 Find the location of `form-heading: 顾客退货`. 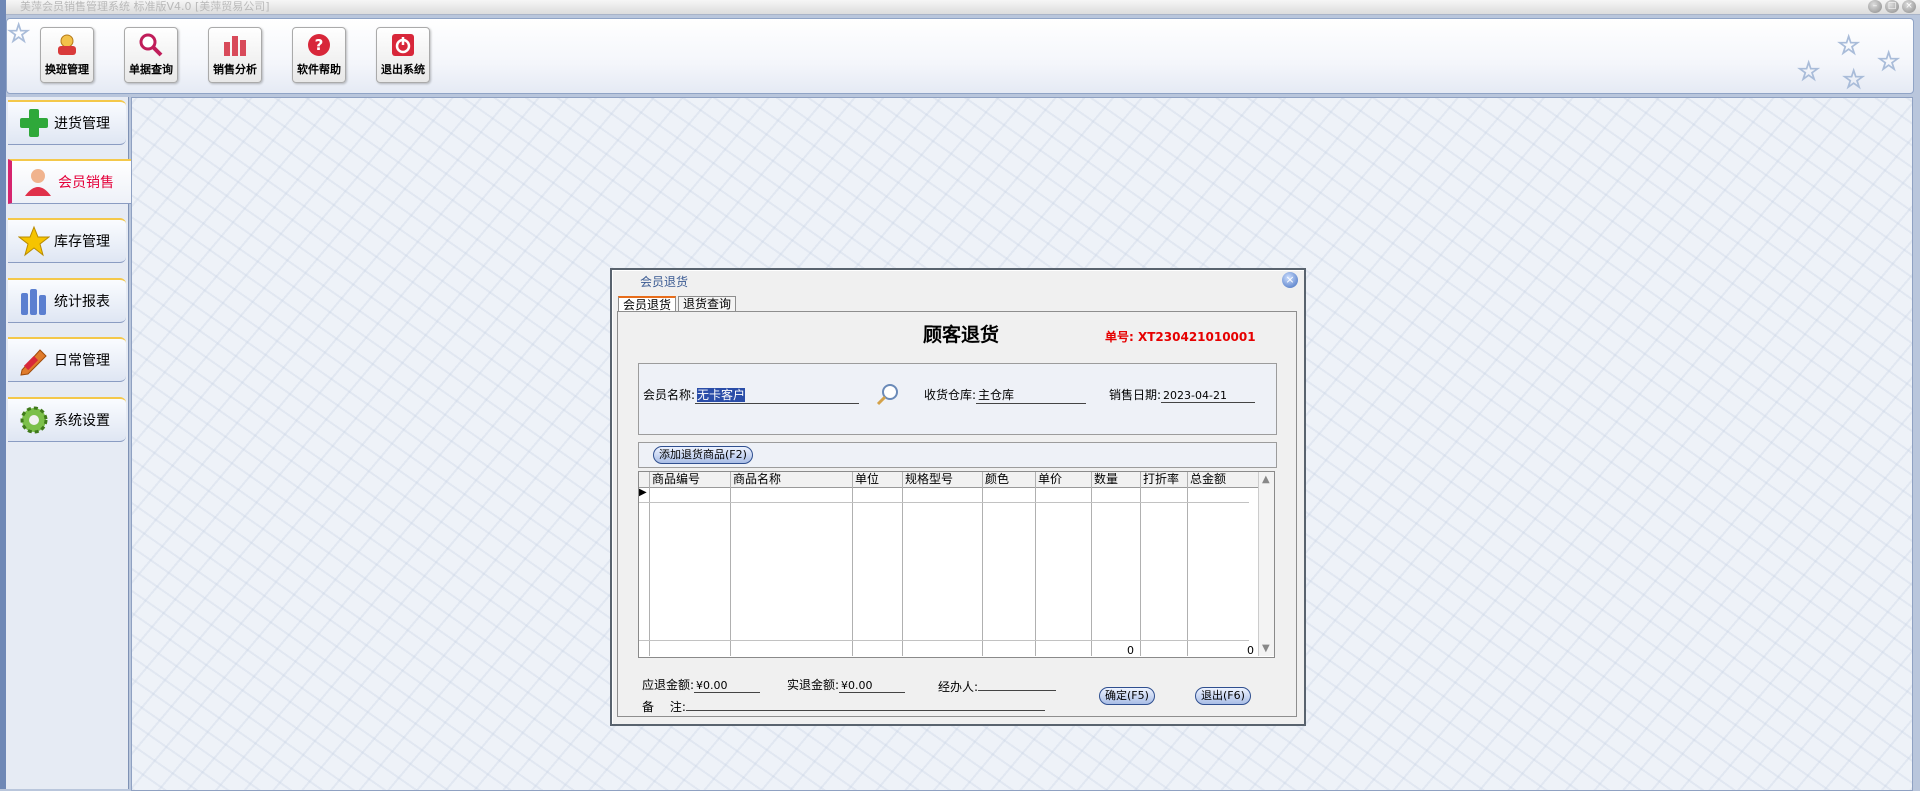

form-heading: 顾客退货 is located at coordinates (961, 335).